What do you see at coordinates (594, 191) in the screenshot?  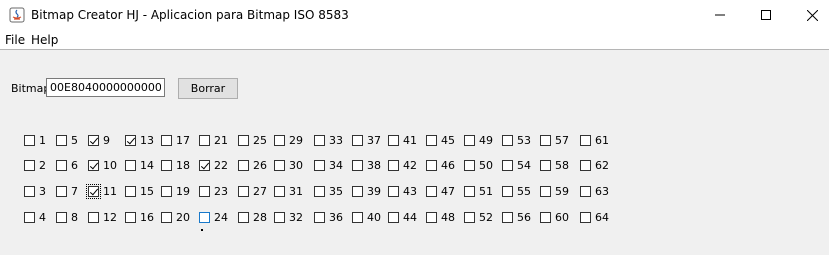 I see `field-63-checkbox: 63` at bounding box center [594, 191].